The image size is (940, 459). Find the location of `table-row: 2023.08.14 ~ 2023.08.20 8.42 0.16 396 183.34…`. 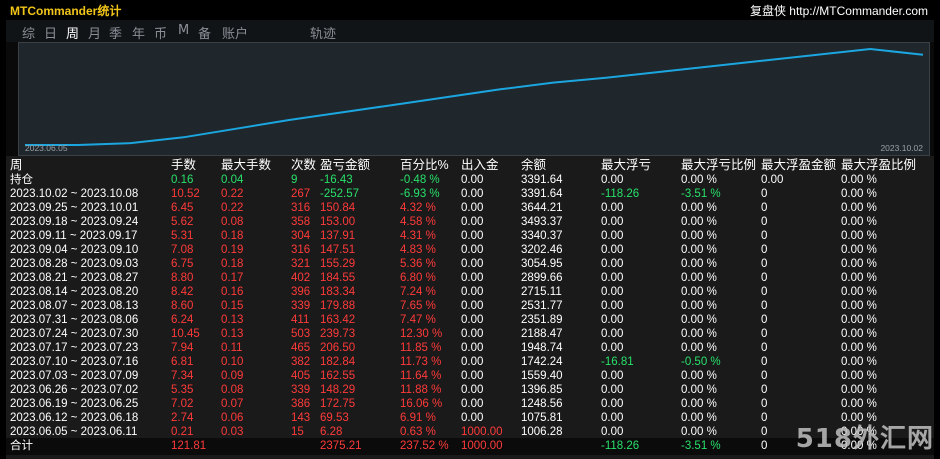

table-row: 2023.08.14 ~ 2023.08.20 8.42 0.16 396 183.34… is located at coordinates (470, 292).